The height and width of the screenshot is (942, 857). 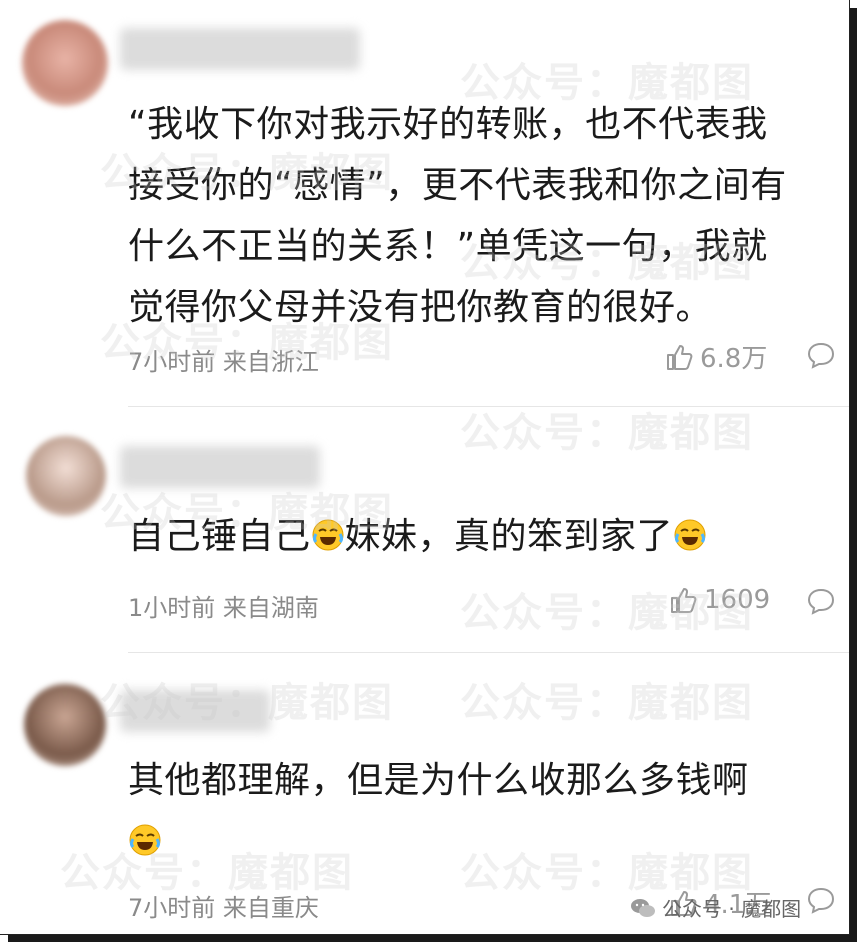 I want to click on comment-text: 其他都理解，但是为什么收那么多钱啊, so click(x=438, y=811).